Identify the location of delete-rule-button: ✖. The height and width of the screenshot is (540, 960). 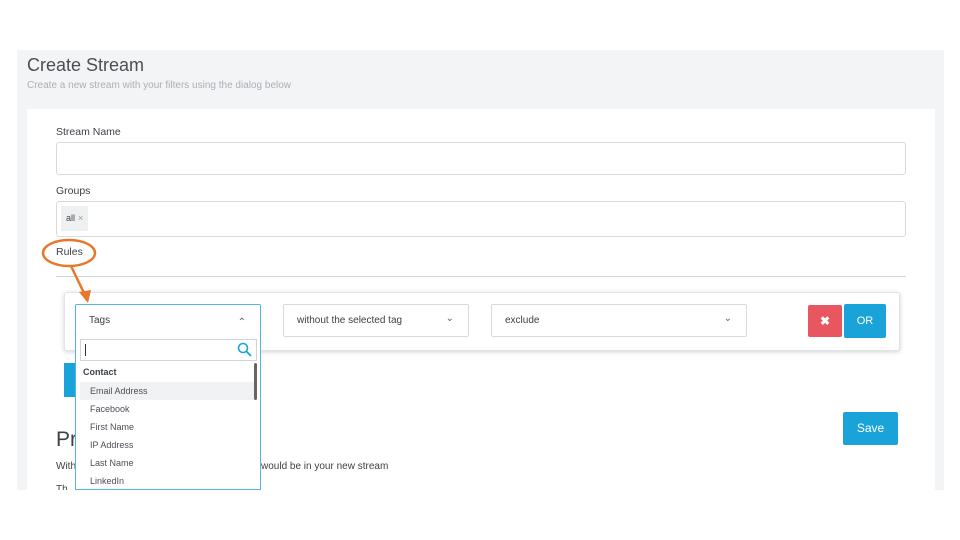
(825, 321).